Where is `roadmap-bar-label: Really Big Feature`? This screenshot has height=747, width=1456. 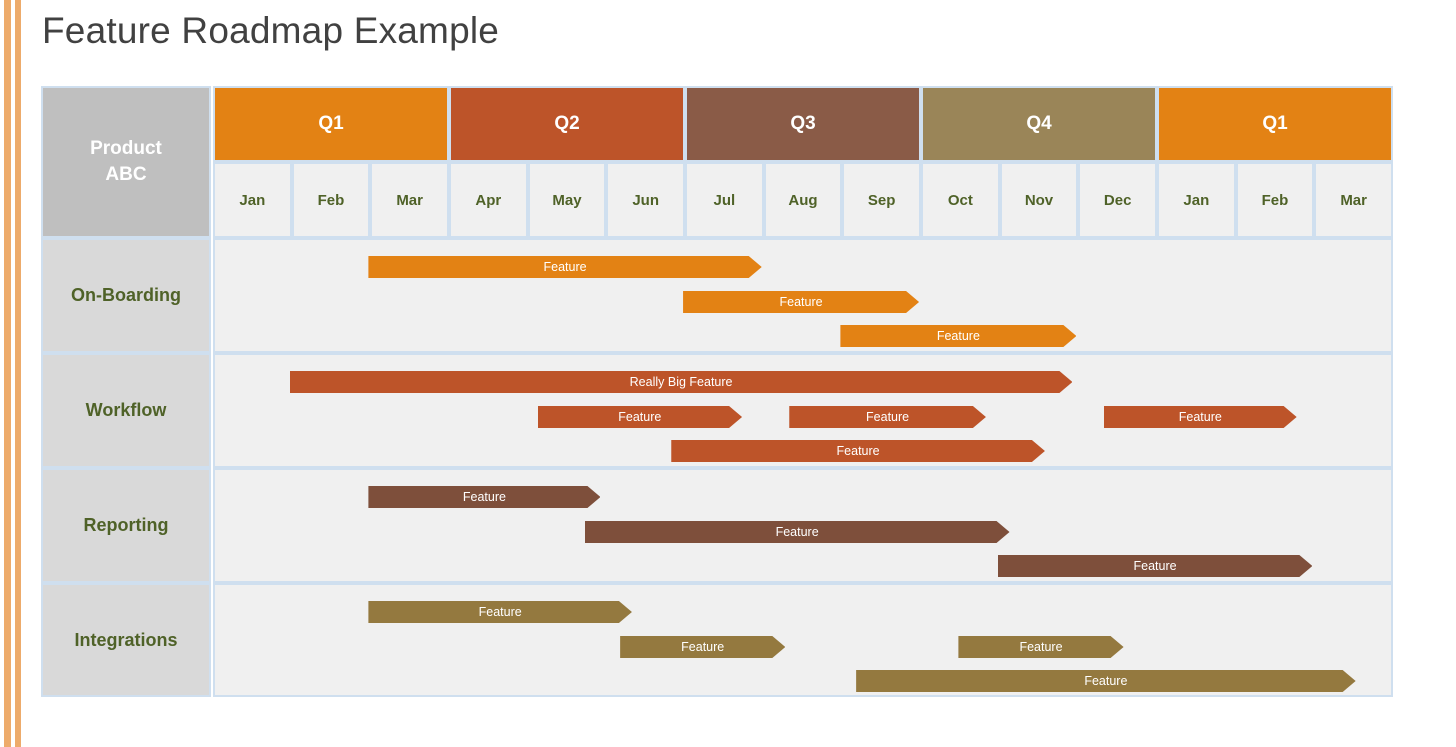
roadmap-bar-label: Really Big Feature is located at coordinates (681, 382).